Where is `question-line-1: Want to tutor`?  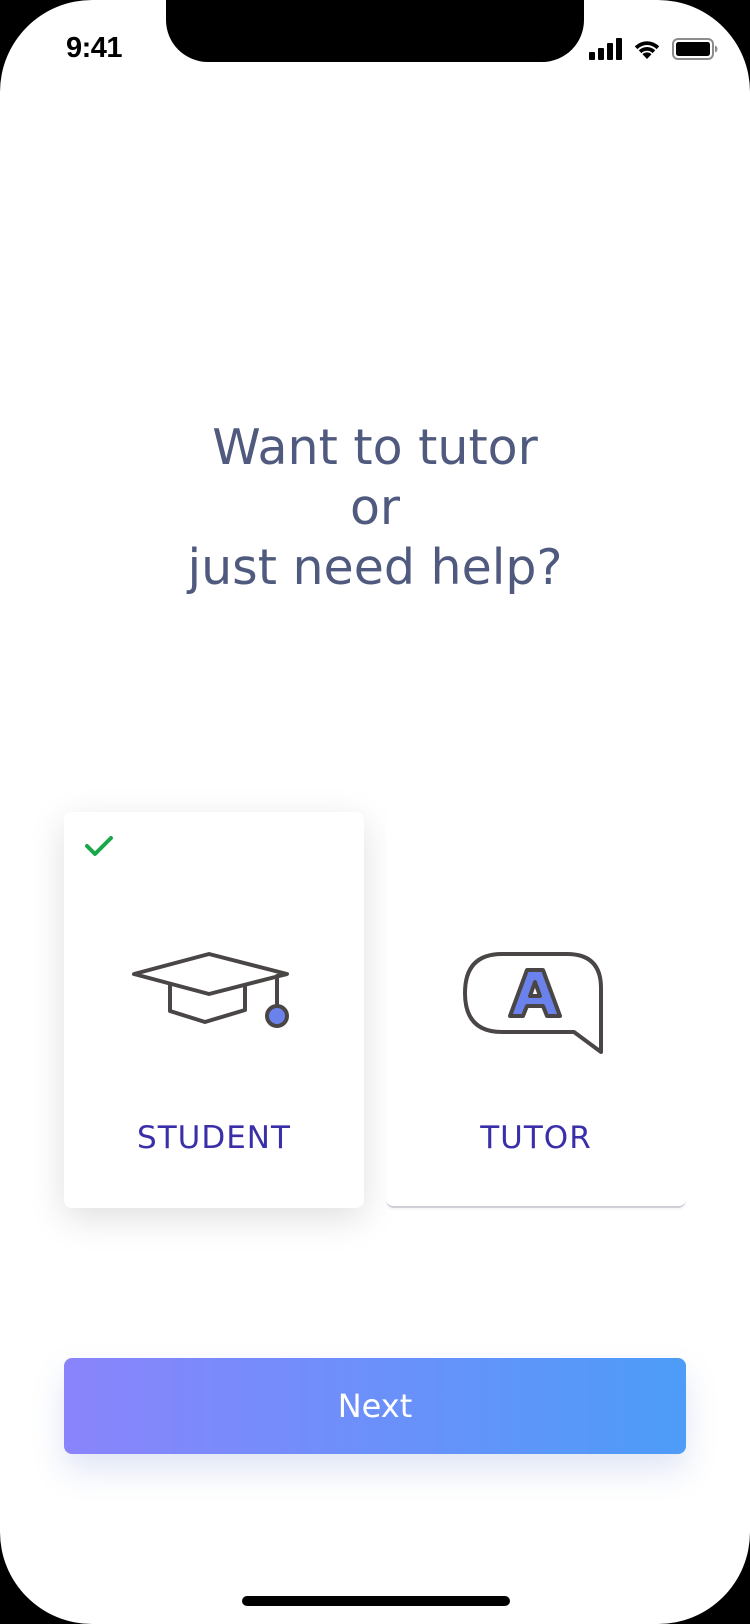 question-line-1: Want to tutor is located at coordinates (375, 447).